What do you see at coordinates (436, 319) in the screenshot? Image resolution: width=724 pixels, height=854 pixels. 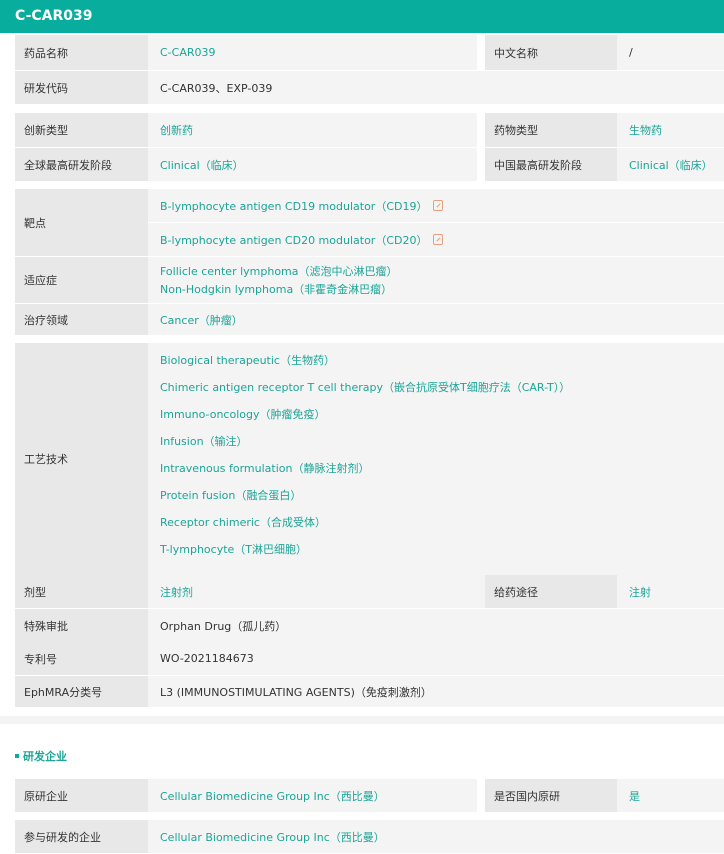 I see `area-link: Cancer（肿瘤）` at bounding box center [436, 319].